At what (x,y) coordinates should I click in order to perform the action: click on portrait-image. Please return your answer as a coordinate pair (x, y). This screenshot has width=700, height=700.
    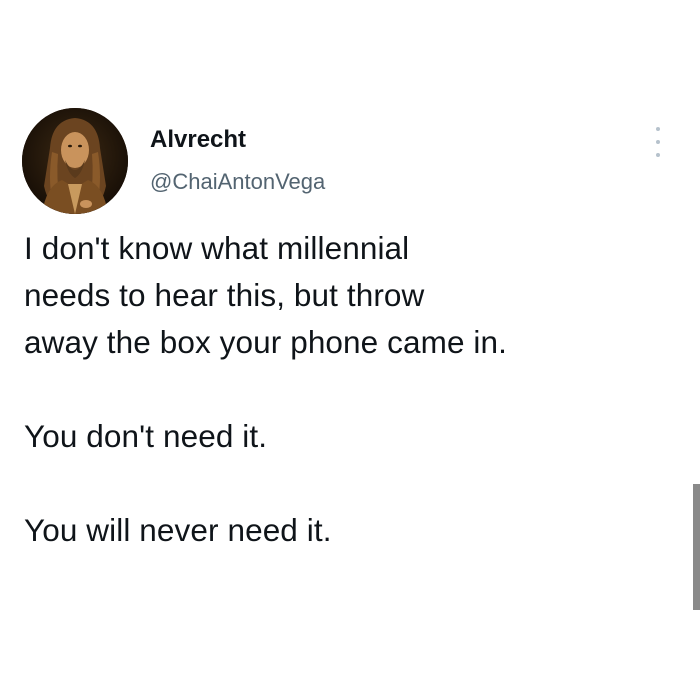
    Looking at the image, I should click on (75, 161).